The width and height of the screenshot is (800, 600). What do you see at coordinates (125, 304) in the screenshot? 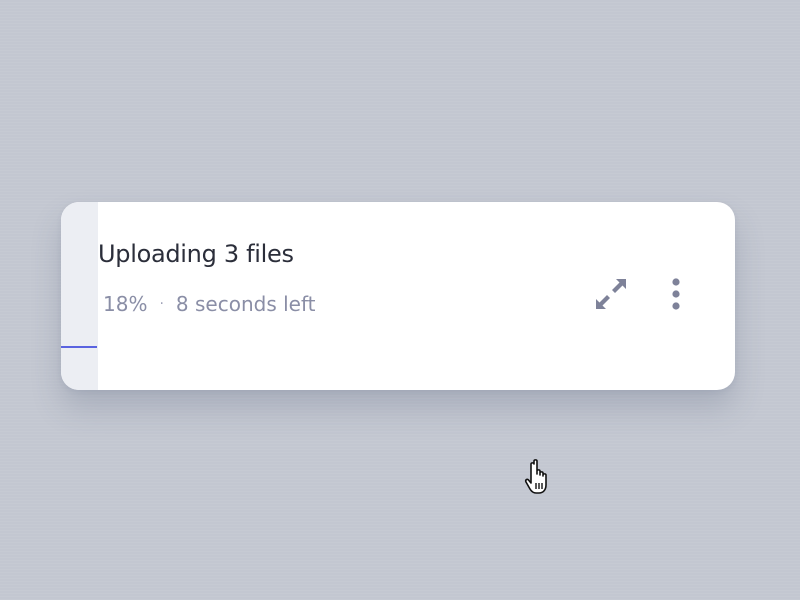
I see `upload-percent: 18%` at bounding box center [125, 304].